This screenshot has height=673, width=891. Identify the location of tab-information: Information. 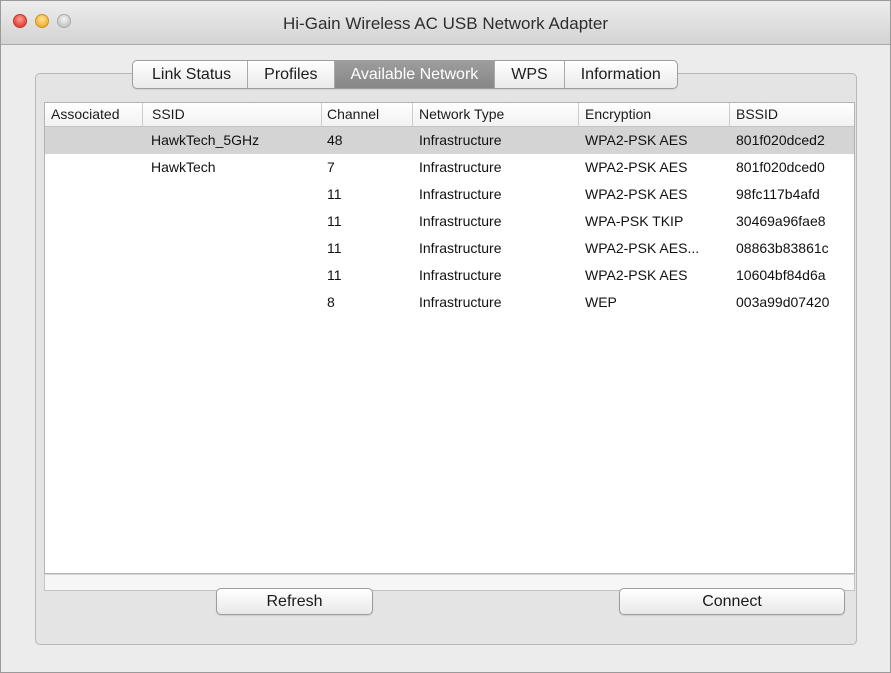
(620, 74).